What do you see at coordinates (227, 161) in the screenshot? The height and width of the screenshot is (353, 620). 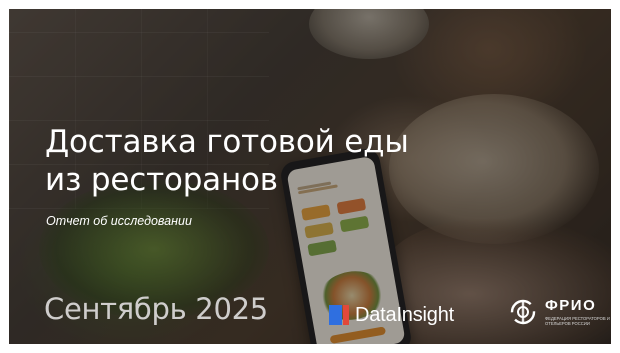 I see `page-title: Доставка готовой еды из ресторанов` at bounding box center [227, 161].